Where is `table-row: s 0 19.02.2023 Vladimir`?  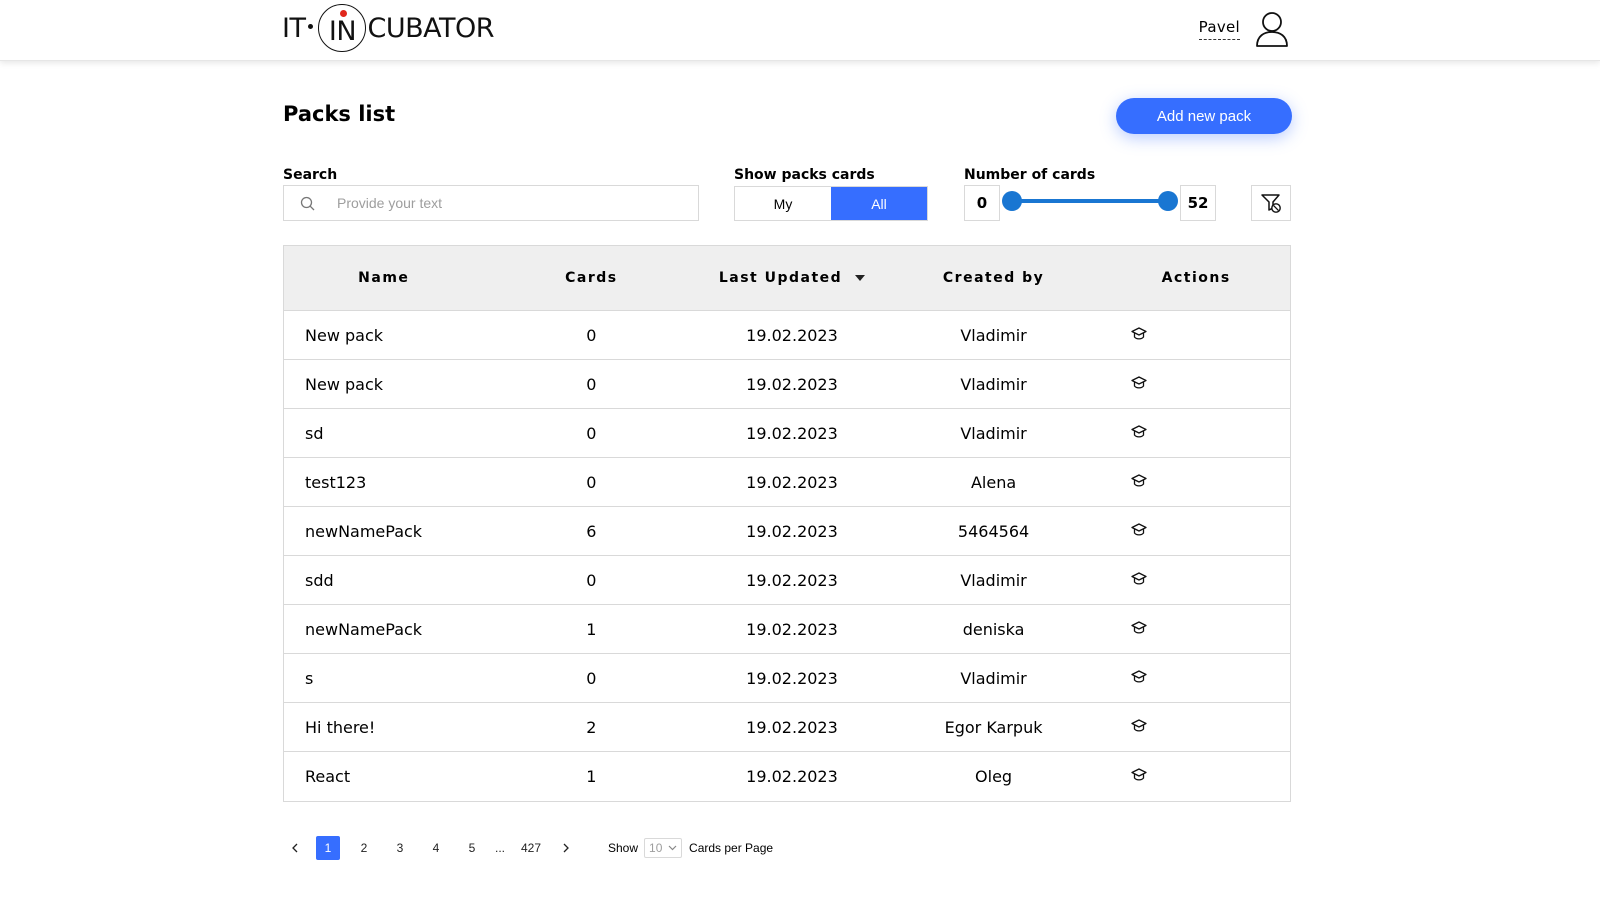
table-row: s 0 19.02.2023 Vladimir is located at coordinates (787, 678).